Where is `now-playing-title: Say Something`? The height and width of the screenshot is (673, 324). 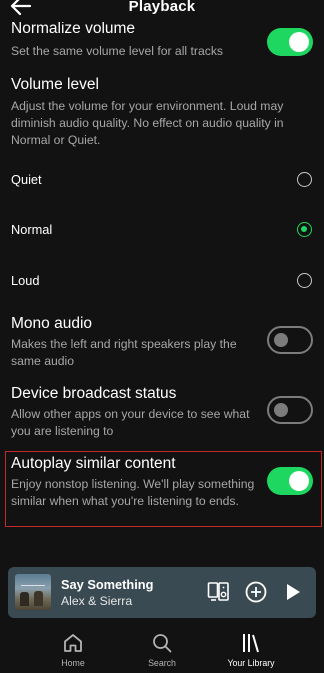
now-playing-title: Say Something is located at coordinates (107, 584).